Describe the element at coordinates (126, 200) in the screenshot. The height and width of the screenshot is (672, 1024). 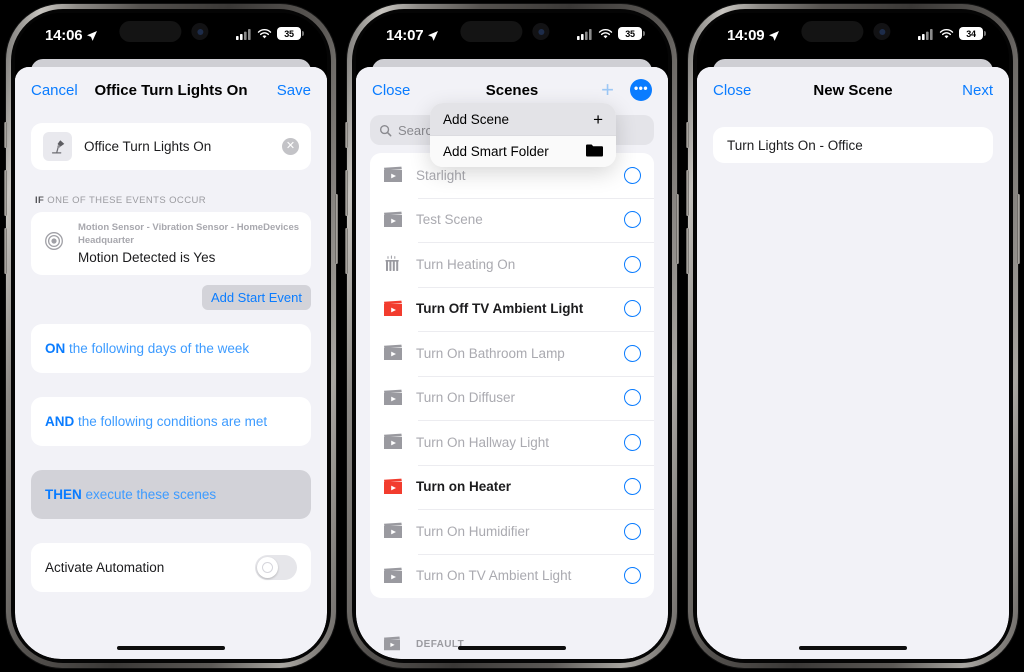
I see `if-description: ONE OF THESE EVENTS OCCUR` at that location.